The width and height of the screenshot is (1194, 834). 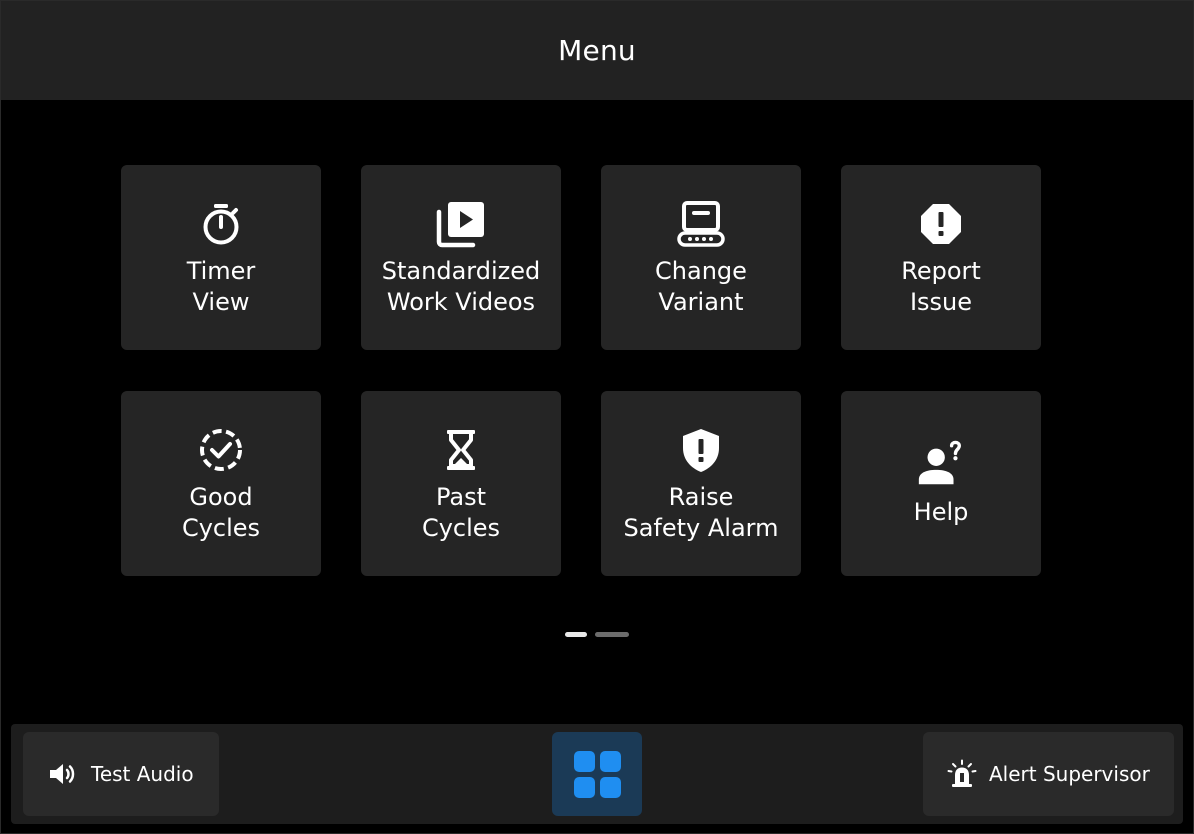 What do you see at coordinates (142, 774) in the screenshot?
I see `test-audio-label: Test Audio` at bounding box center [142, 774].